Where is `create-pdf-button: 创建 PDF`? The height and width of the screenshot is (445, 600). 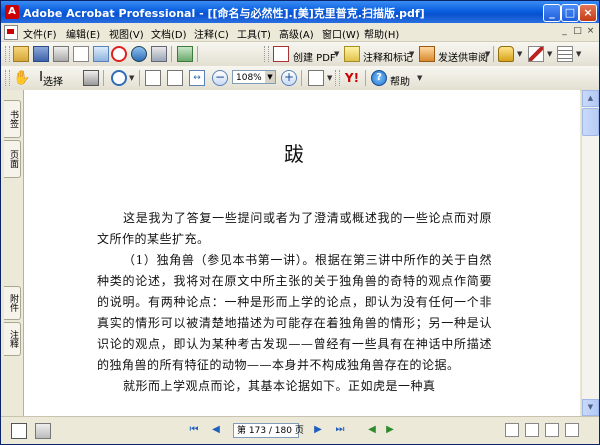 create-pdf-button: 创建 PDF is located at coordinates (314, 56).